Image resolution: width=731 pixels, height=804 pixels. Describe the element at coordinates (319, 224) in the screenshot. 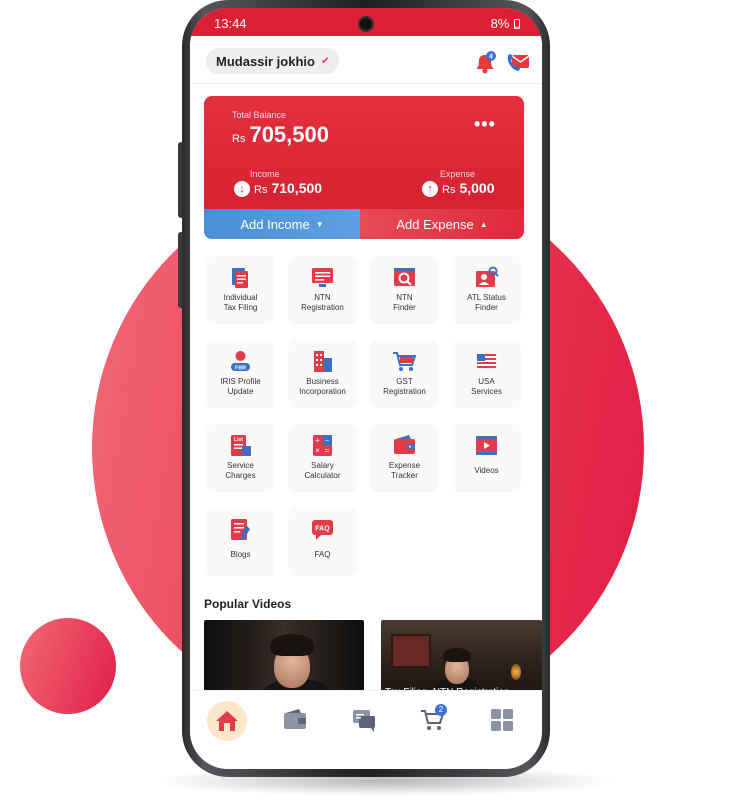

I see `caret-down-icon: ▼` at that location.